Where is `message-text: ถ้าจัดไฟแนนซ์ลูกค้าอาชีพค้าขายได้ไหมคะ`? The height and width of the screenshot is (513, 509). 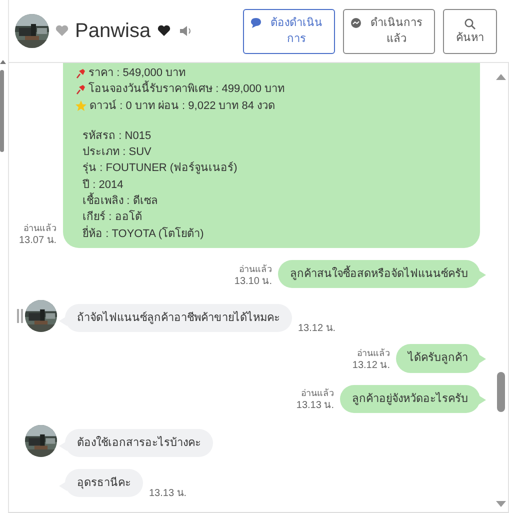
message-text: ถ้าจัดไฟแนนซ์ลูกค้าอาชีพค้าขายได้ไหมคะ is located at coordinates (178, 318).